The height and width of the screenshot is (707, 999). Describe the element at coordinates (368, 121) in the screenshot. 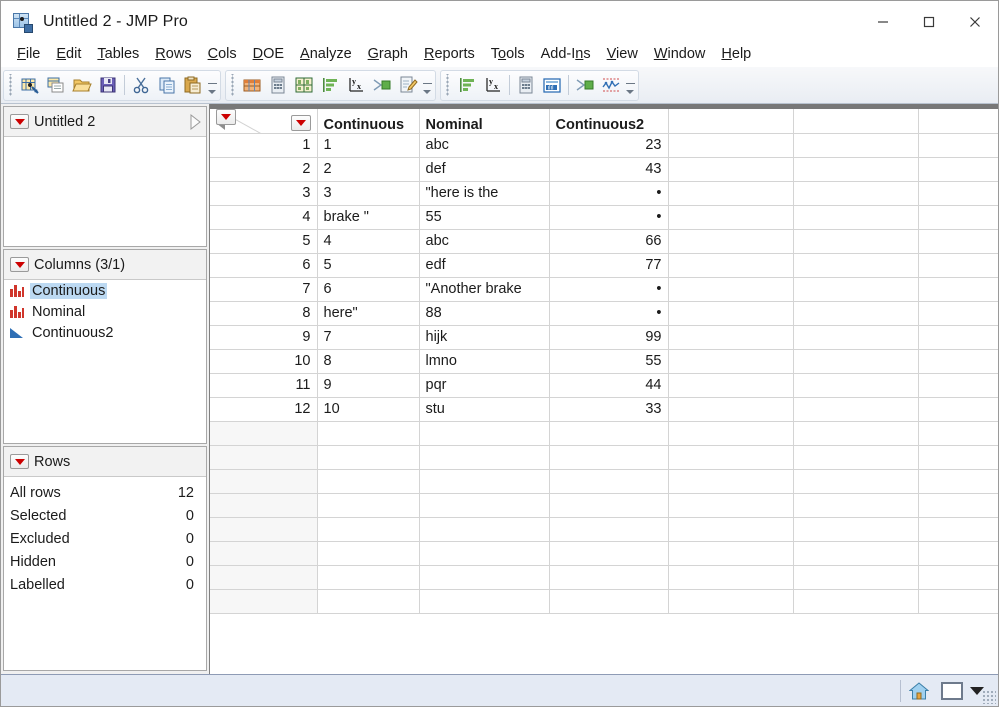

I see `column-header-continuous: Continuous` at that location.